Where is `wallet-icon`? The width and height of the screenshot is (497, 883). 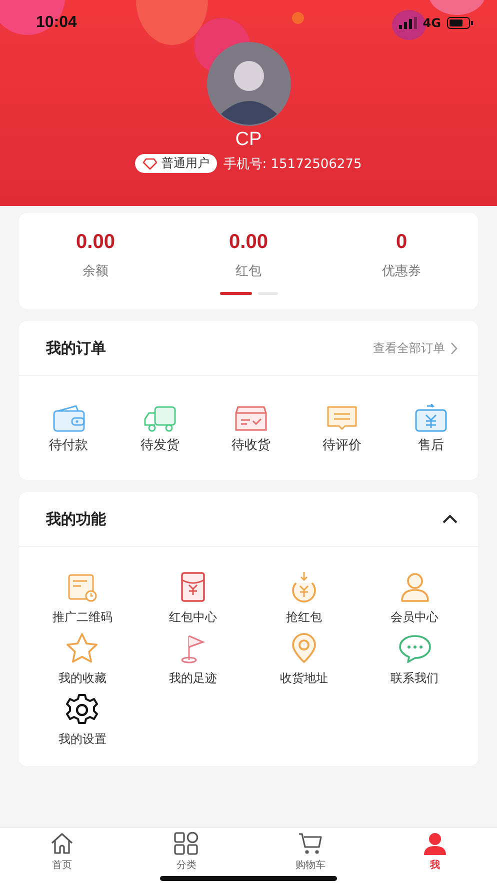
wallet-icon is located at coordinates (69, 418).